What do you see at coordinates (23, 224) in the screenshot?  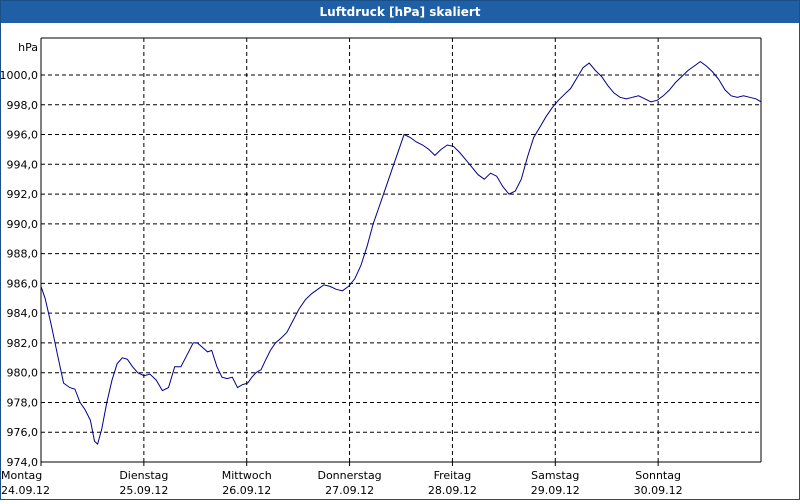 I see `y-tick-label: 990,0` at bounding box center [23, 224].